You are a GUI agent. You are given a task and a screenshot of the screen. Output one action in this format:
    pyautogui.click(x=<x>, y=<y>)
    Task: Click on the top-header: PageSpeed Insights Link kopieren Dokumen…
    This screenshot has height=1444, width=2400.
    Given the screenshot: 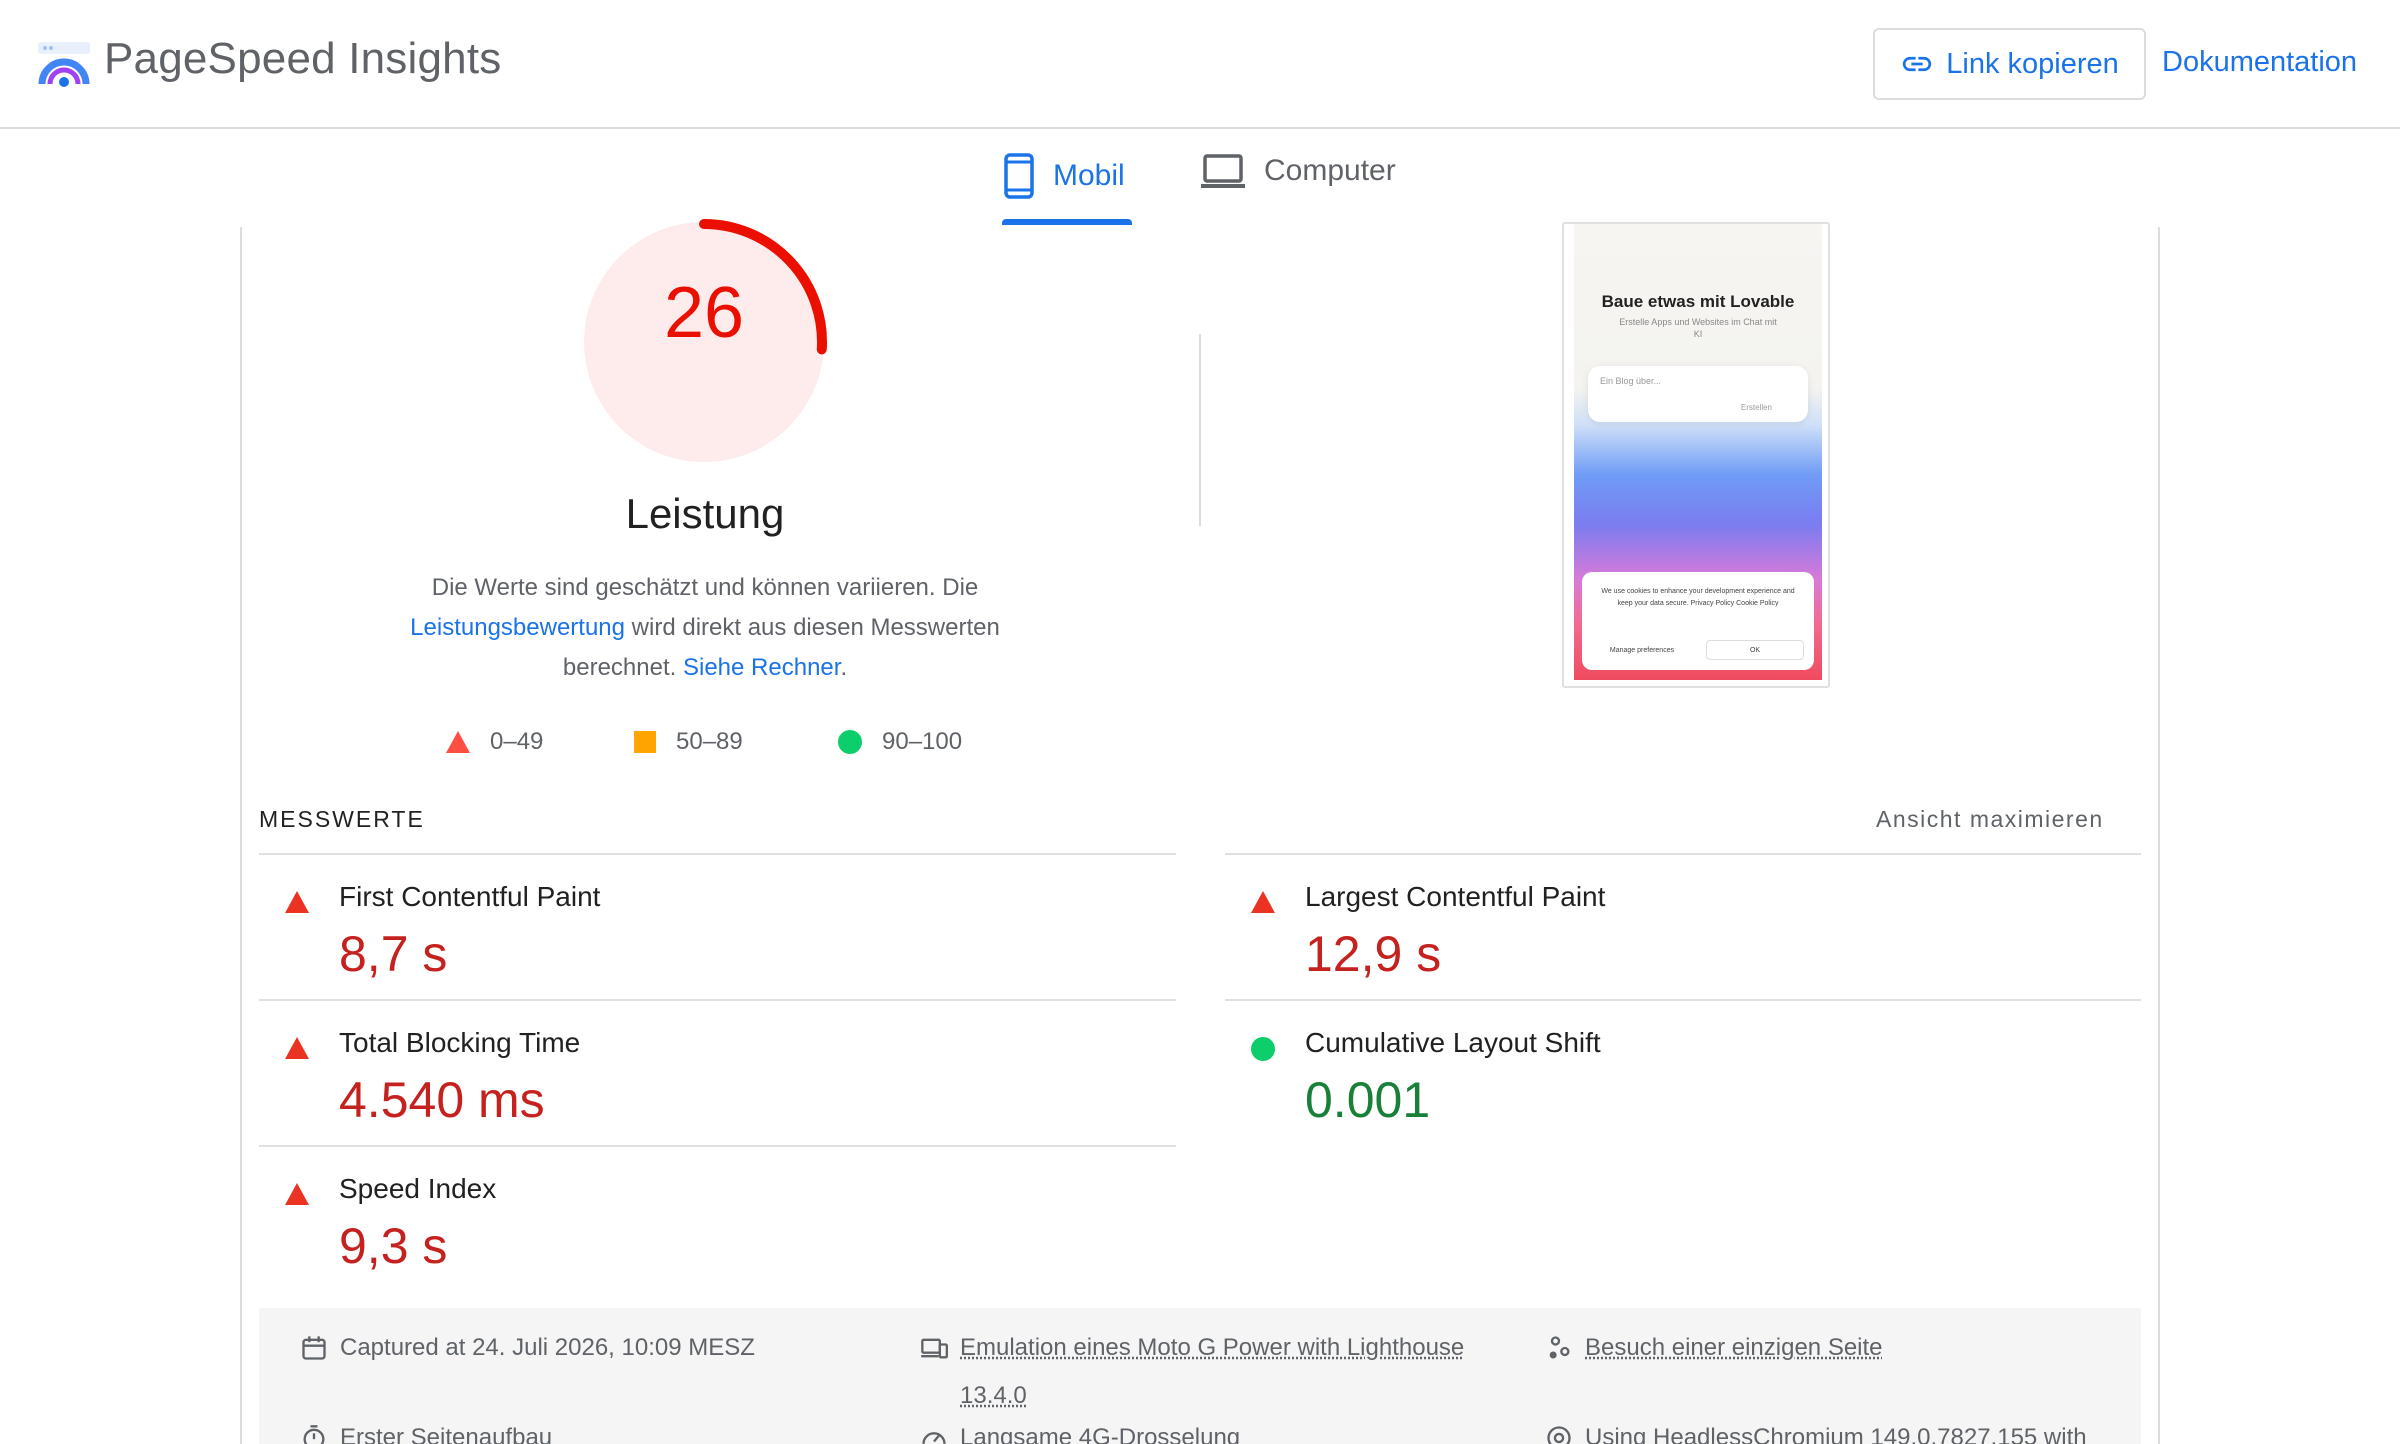 What is the action you would take?
    pyautogui.click(x=1200, y=64)
    